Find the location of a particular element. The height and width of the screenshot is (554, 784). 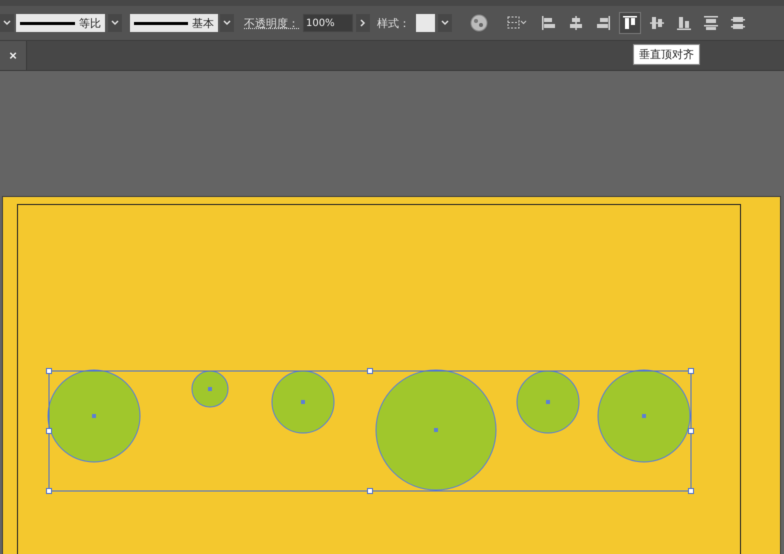

opacity-label: 不透明度： is located at coordinates (271, 23).